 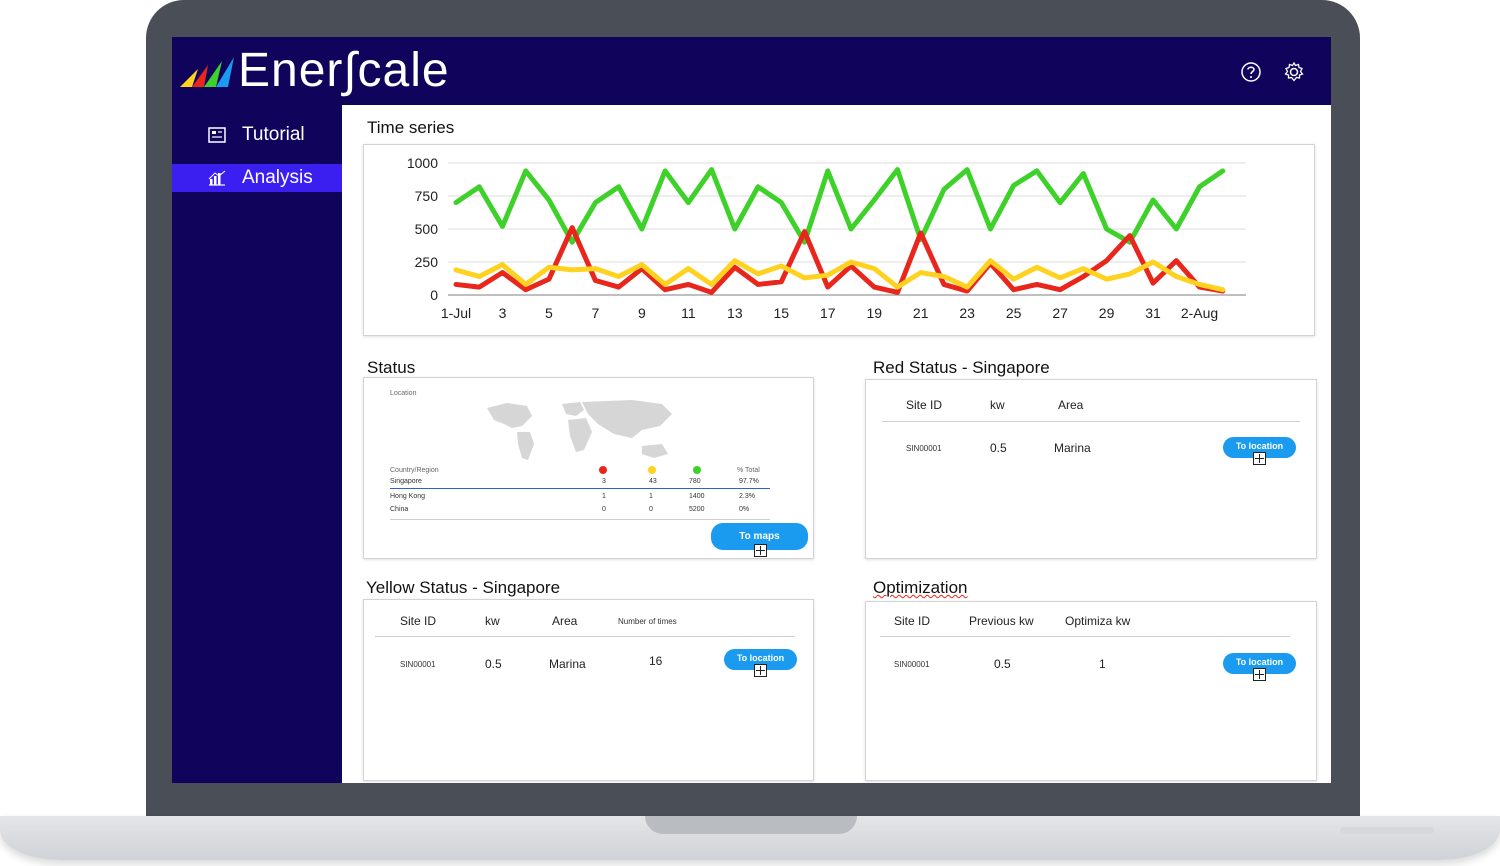 What do you see at coordinates (217, 178) in the screenshot?
I see `bar-chart-icon` at bounding box center [217, 178].